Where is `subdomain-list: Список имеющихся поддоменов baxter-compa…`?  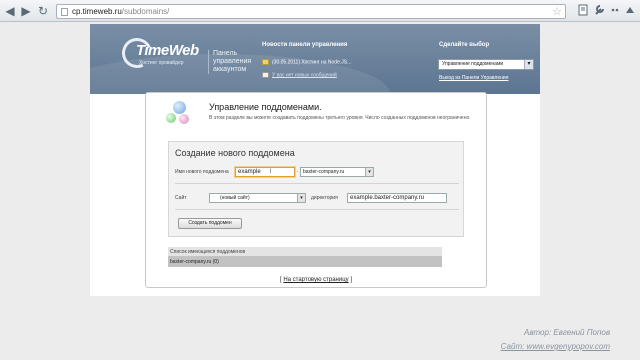
subdomain-list: Список имеющихся поддоменов baxter-compa… is located at coordinates (305, 257).